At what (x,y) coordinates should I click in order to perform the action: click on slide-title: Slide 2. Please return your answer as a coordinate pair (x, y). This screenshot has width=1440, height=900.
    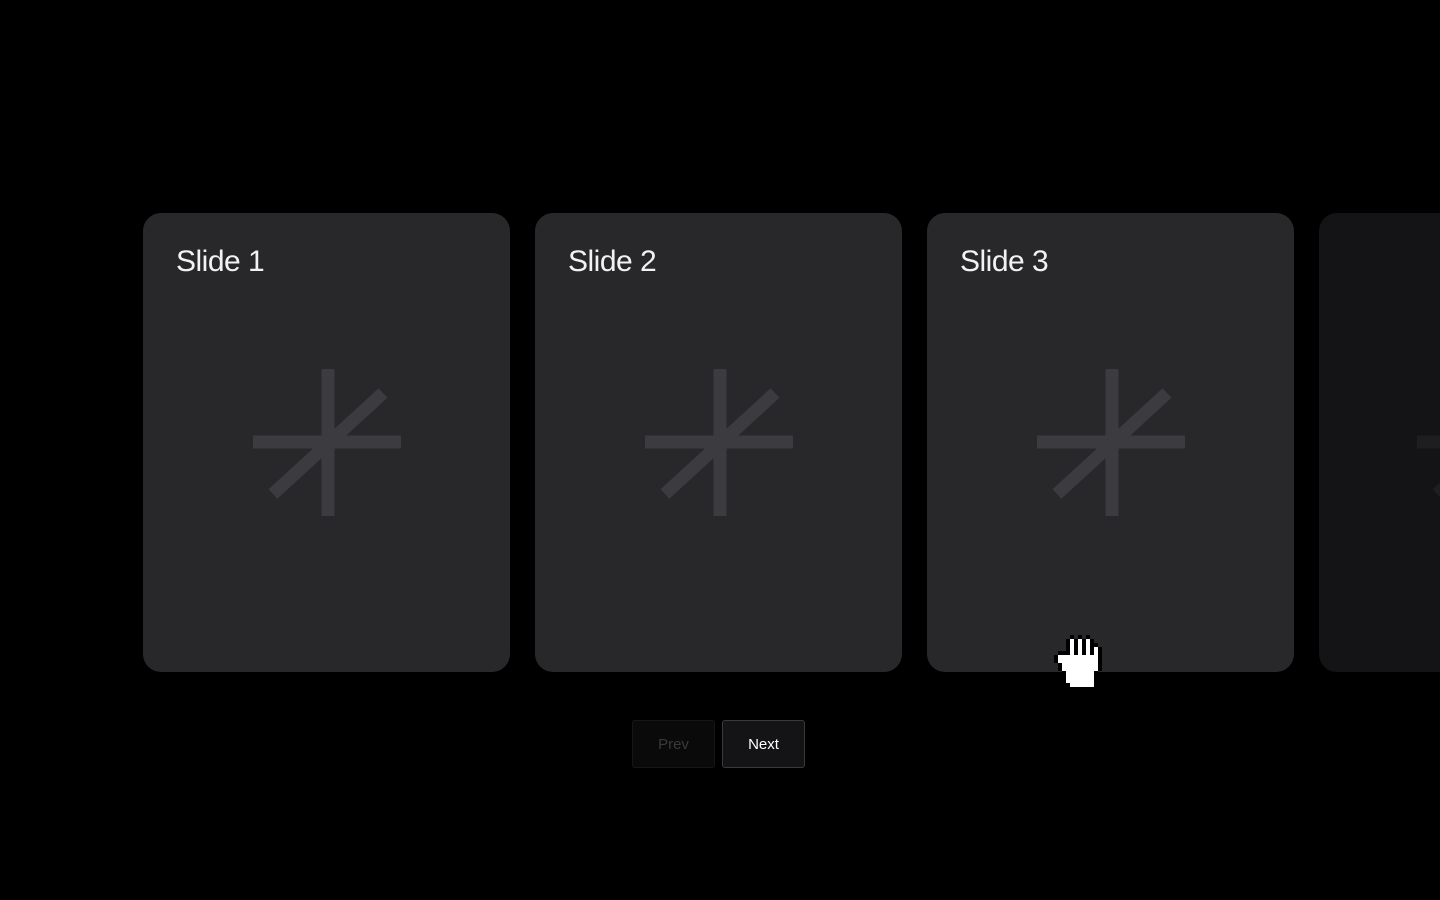
    Looking at the image, I should click on (612, 261).